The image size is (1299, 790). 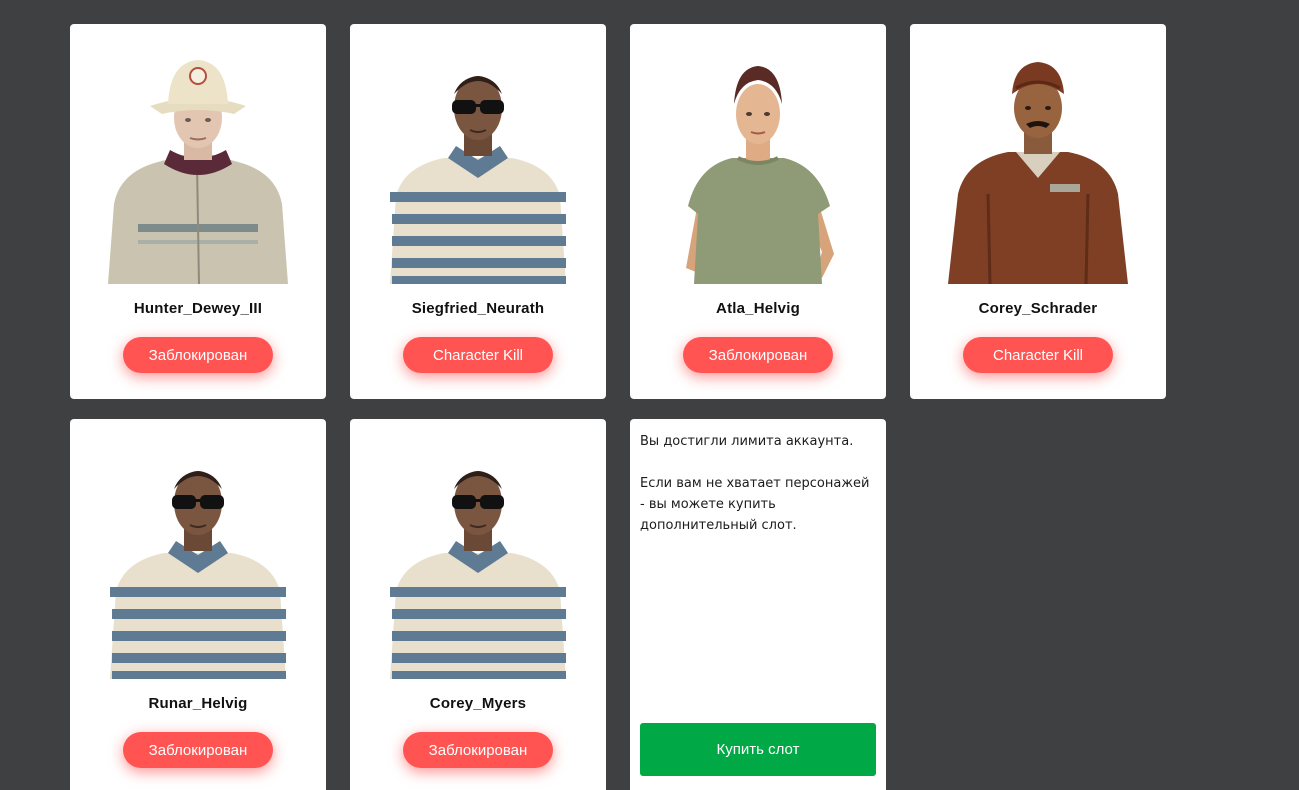 I want to click on buy-slot-button: Купить слот, so click(x=758, y=749).